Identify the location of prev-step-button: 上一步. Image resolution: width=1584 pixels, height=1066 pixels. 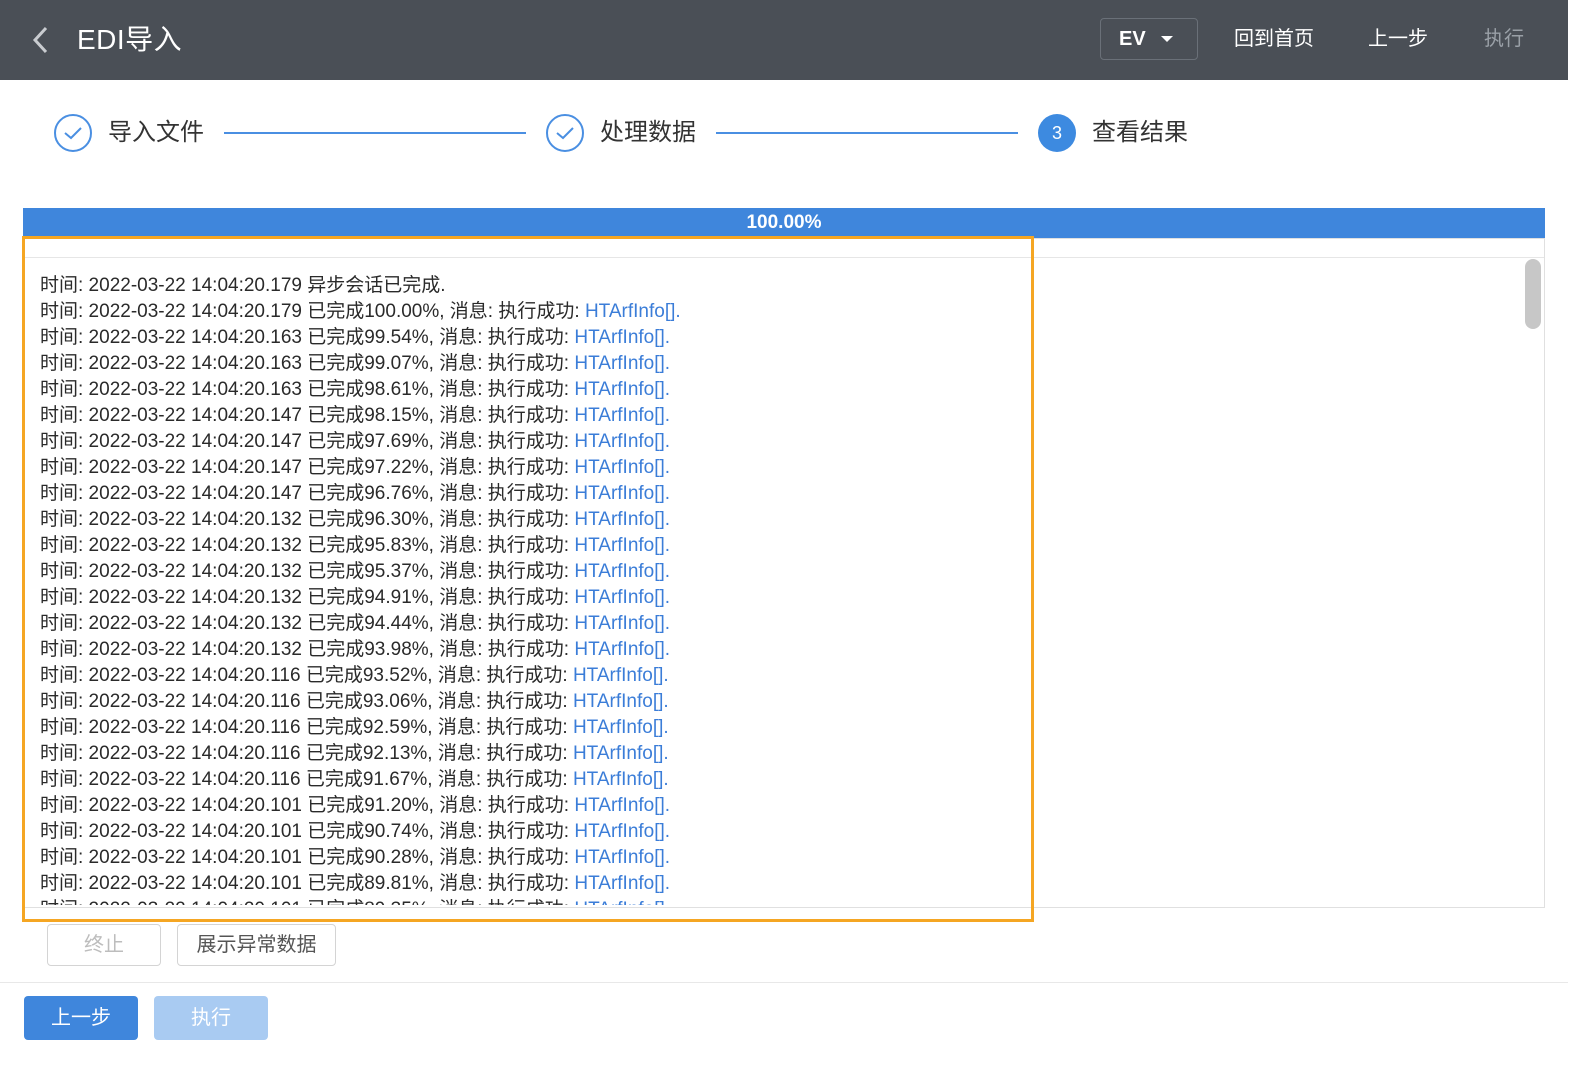
(81, 1018).